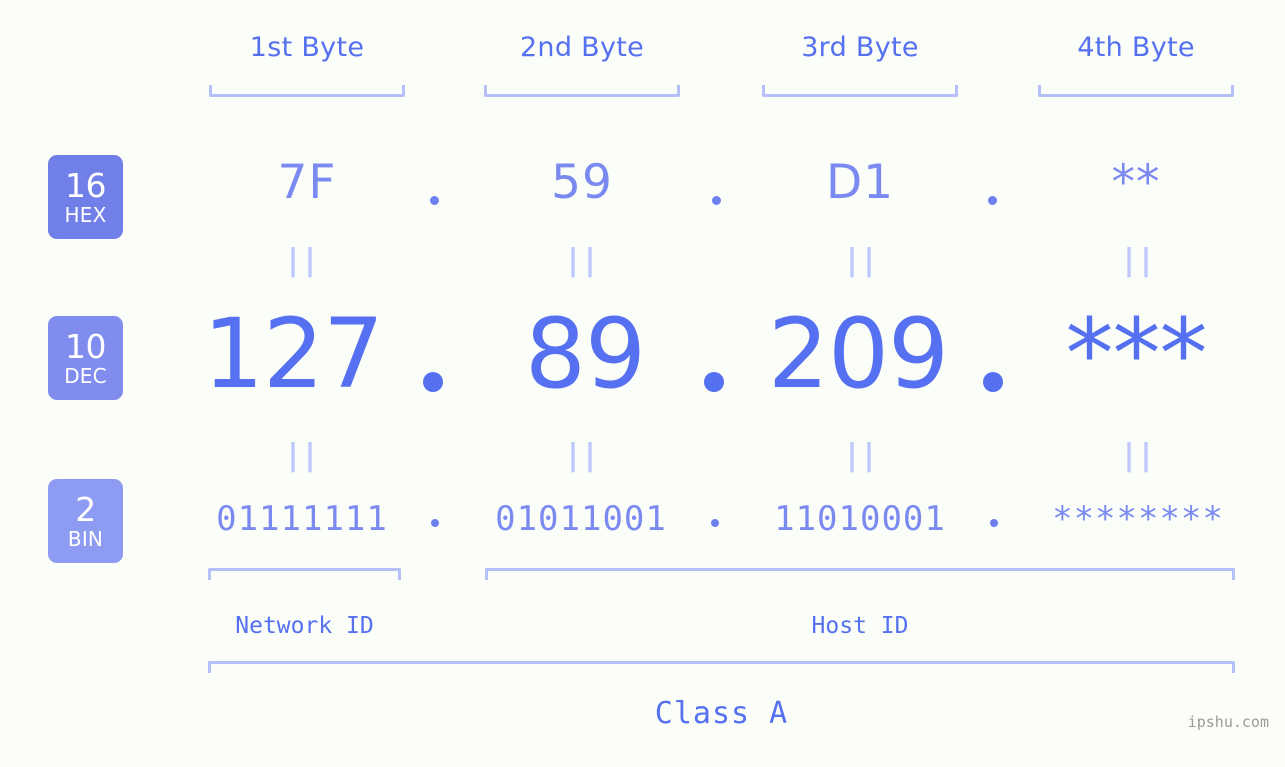  I want to click on class-label: Class A, so click(721, 713).